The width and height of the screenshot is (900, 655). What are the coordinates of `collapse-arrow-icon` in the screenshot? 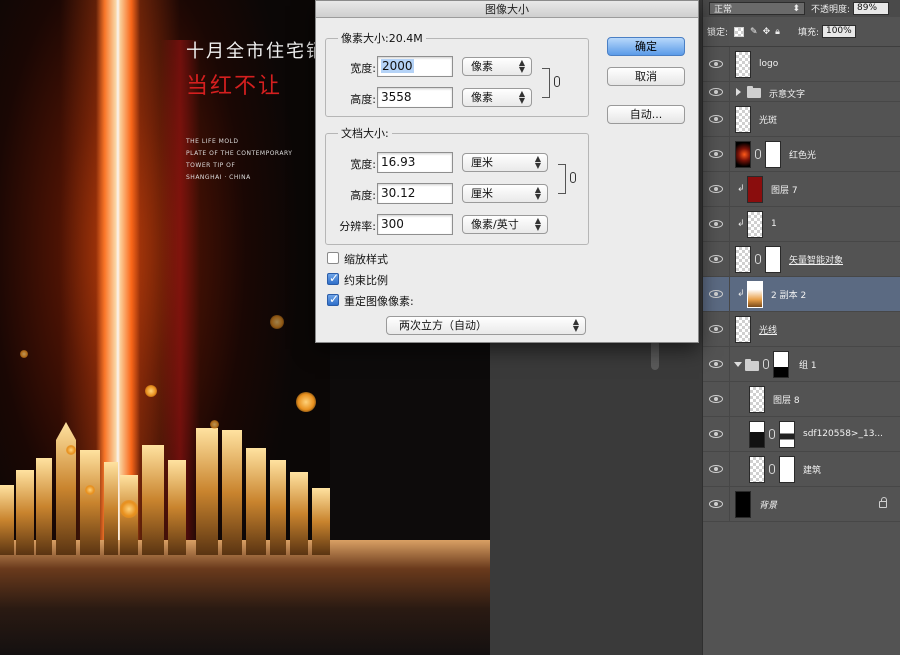 It's located at (738, 364).